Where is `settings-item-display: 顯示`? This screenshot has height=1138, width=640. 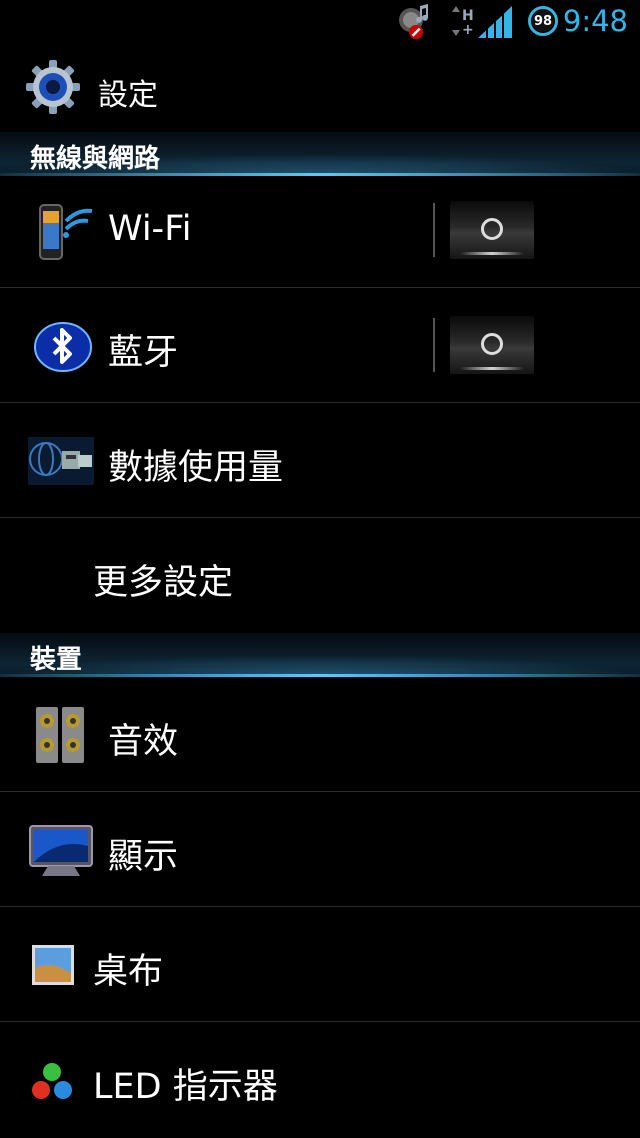
settings-item-display: 顯示 is located at coordinates (320, 849).